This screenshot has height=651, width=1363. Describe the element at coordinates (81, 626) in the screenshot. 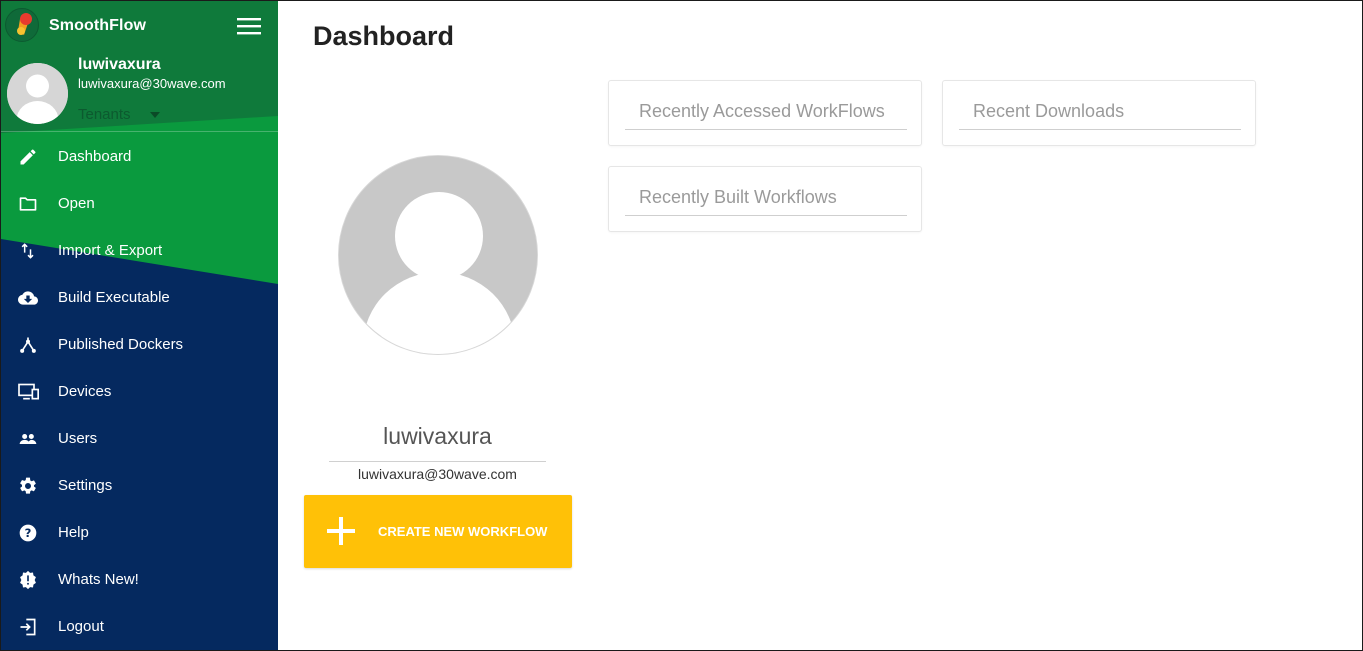

I see `sidebar-item-label: Logout` at that location.